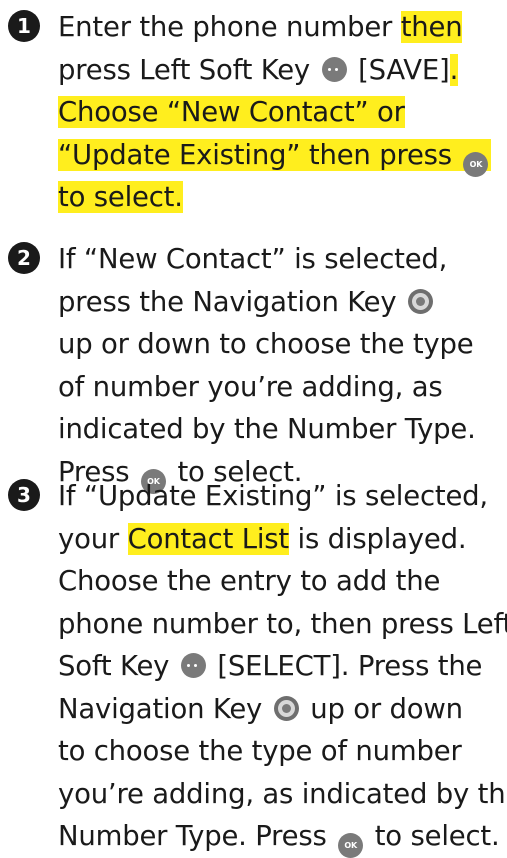  I want to click on step-number-1: 1, so click(24, 26).